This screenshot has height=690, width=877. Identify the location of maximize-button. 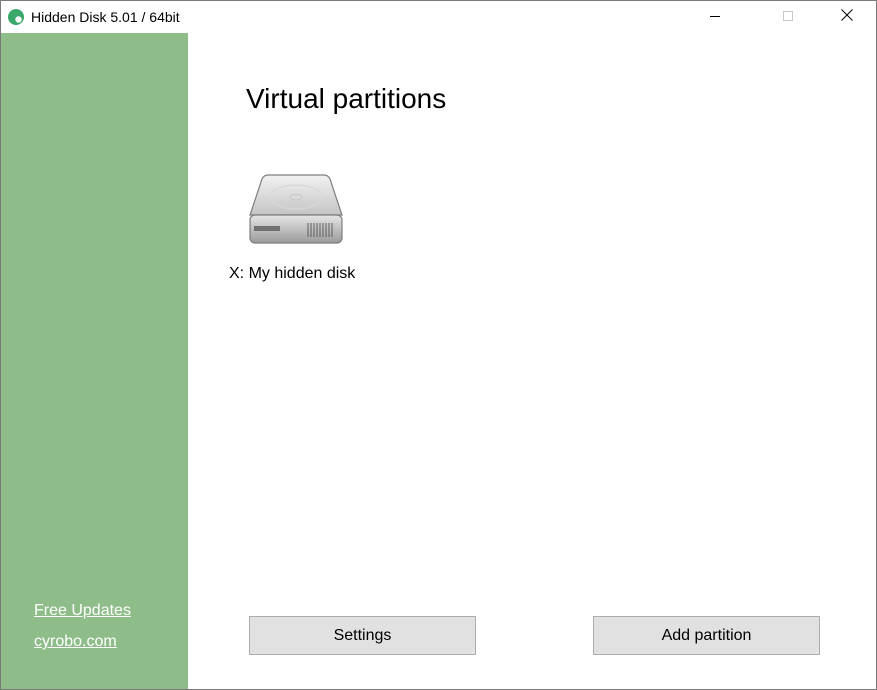
(788, 17).